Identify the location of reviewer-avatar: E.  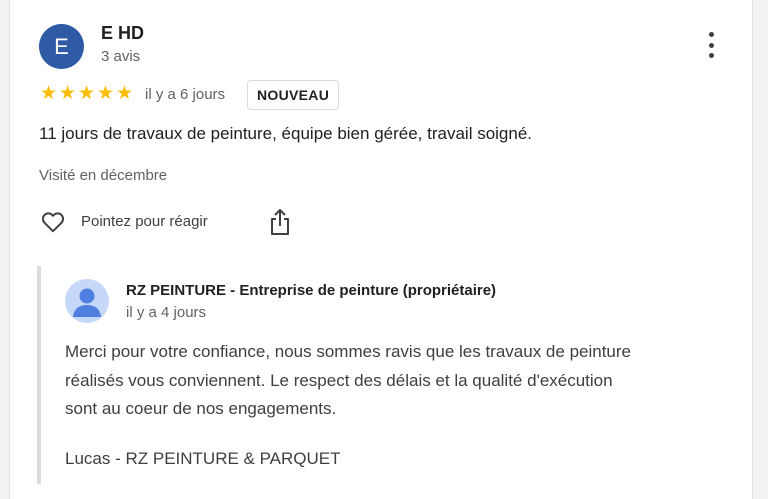
(61, 46).